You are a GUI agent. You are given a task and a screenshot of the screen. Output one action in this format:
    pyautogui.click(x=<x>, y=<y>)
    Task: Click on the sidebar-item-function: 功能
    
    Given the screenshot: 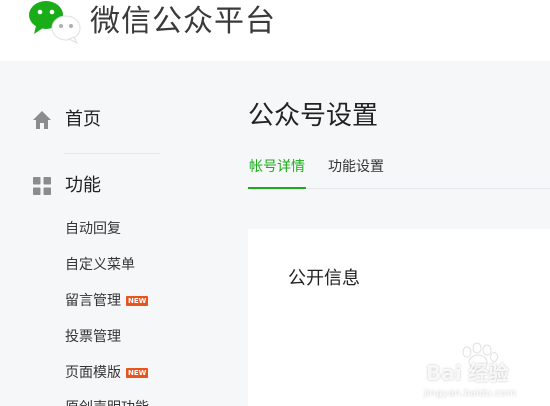 What is the action you would take?
    pyautogui.click(x=66, y=186)
    